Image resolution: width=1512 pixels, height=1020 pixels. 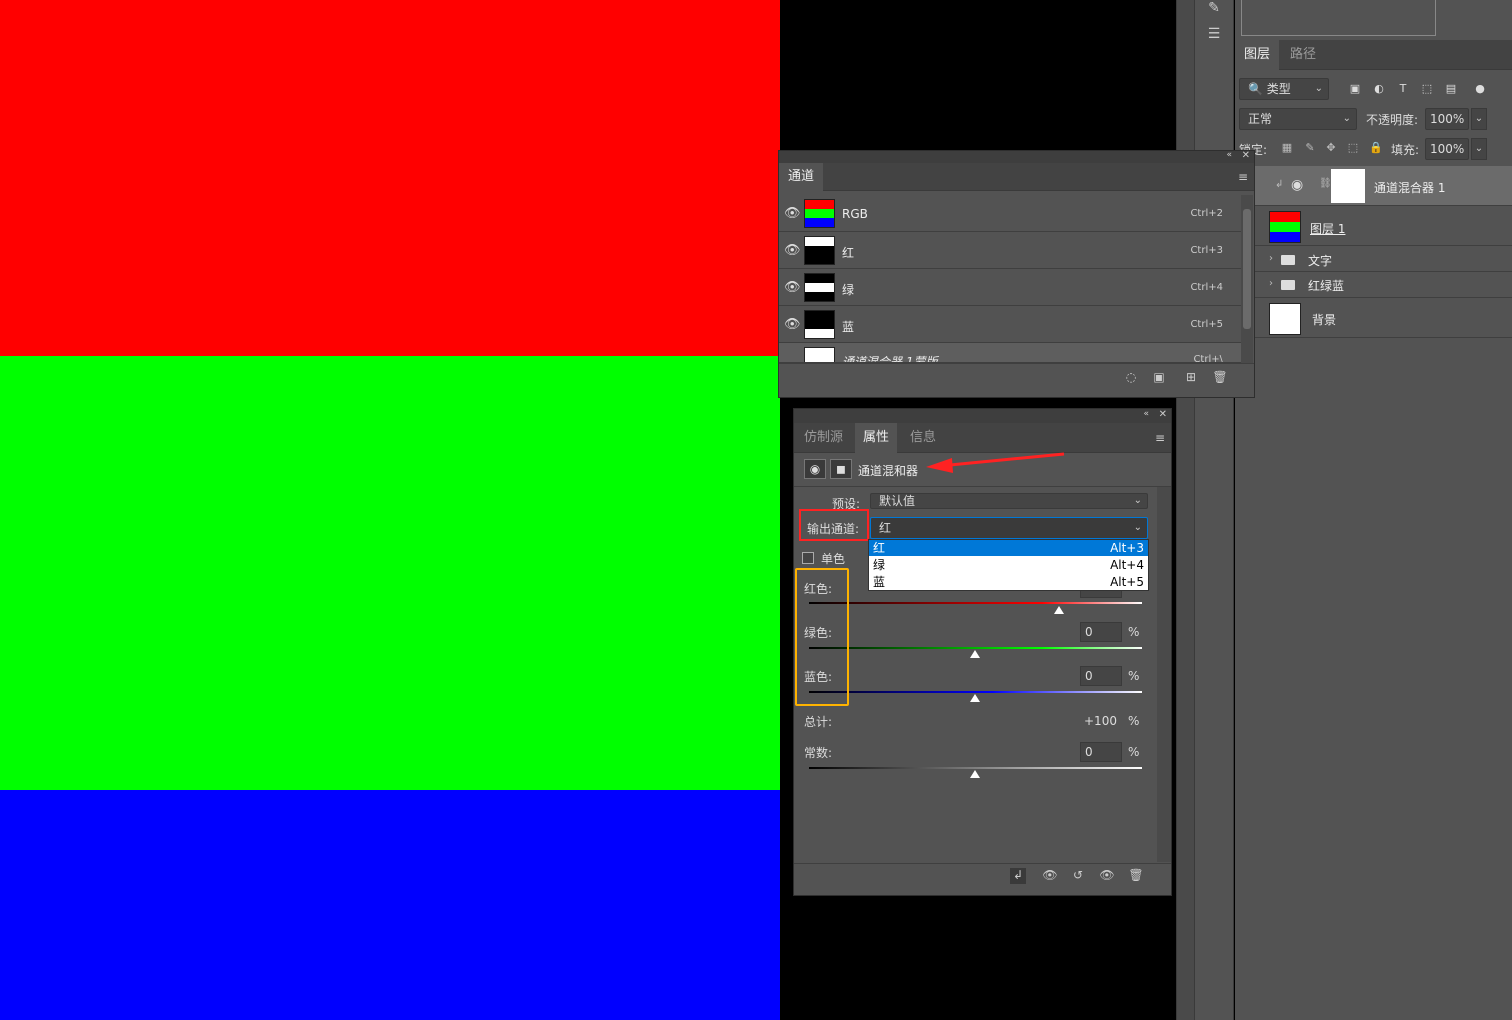 What do you see at coordinates (975, 774) in the screenshot?
I see `constant-slider-thumb` at bounding box center [975, 774].